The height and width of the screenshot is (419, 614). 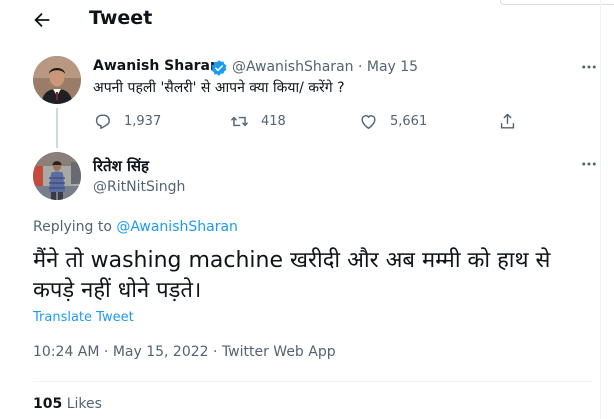 I want to click on author-handle: @RitNitSingh, so click(x=139, y=187).